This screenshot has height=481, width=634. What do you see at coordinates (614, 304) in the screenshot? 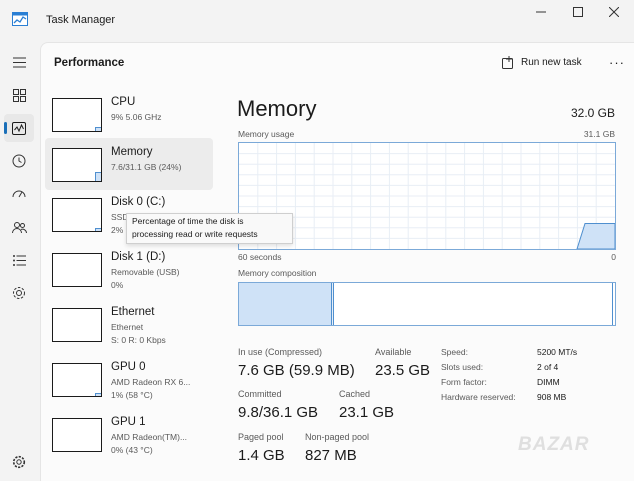
I see `composition-segment-free` at bounding box center [614, 304].